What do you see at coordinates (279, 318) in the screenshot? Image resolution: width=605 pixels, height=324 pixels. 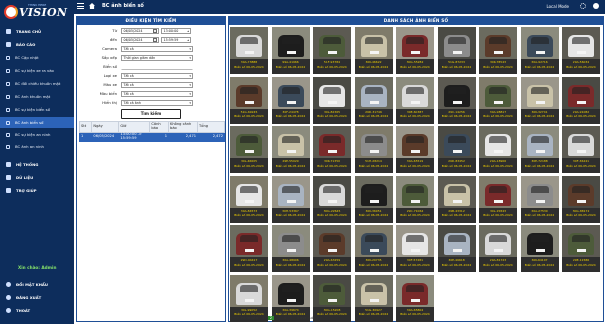 I see `pager-page: 3` at bounding box center [279, 318].